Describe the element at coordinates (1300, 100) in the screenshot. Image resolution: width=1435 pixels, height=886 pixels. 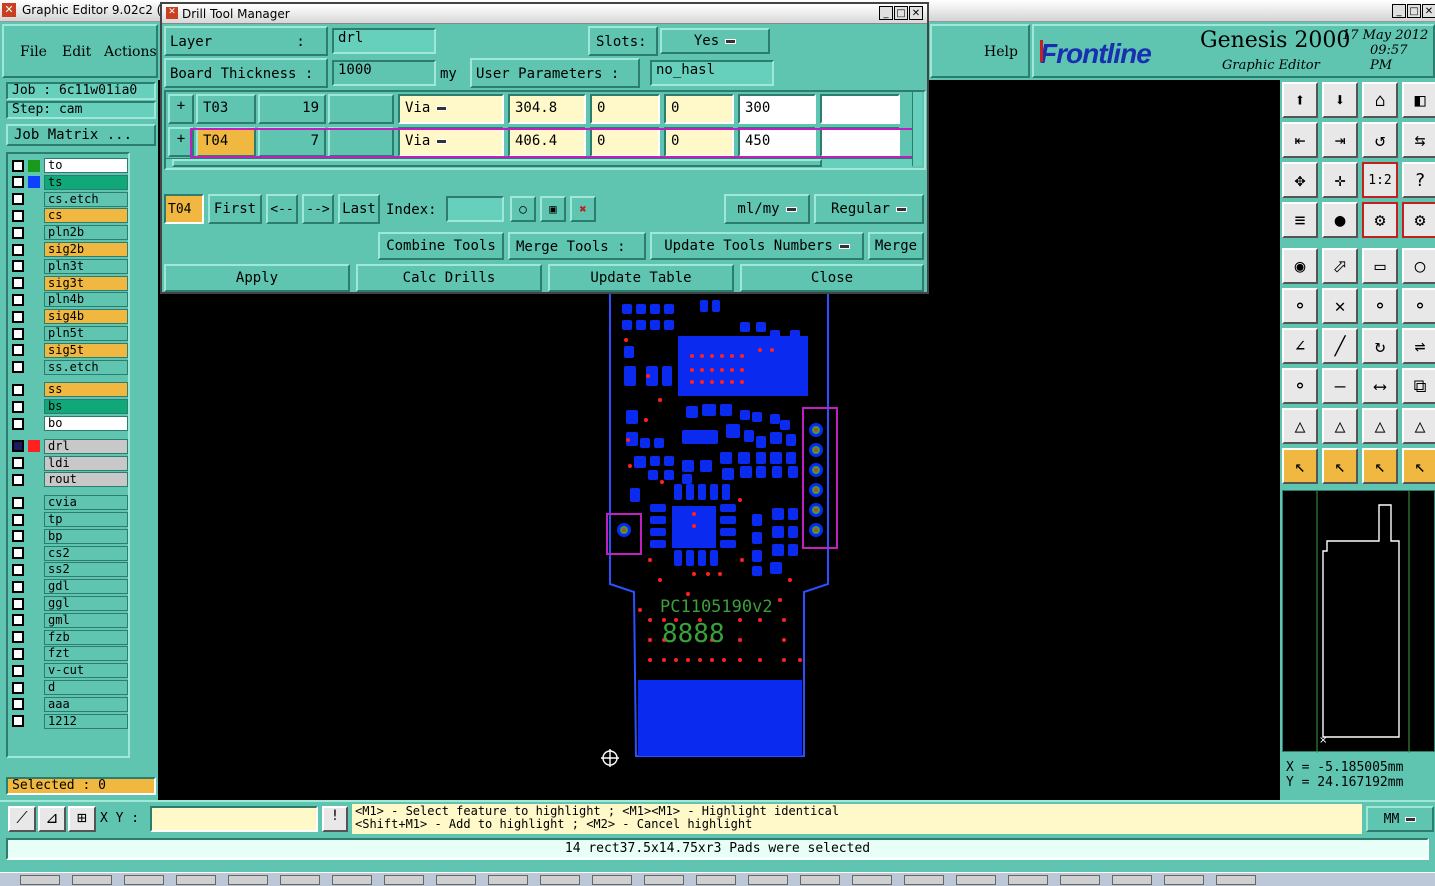
I see `zoom-home-icon: ⬆` at that location.